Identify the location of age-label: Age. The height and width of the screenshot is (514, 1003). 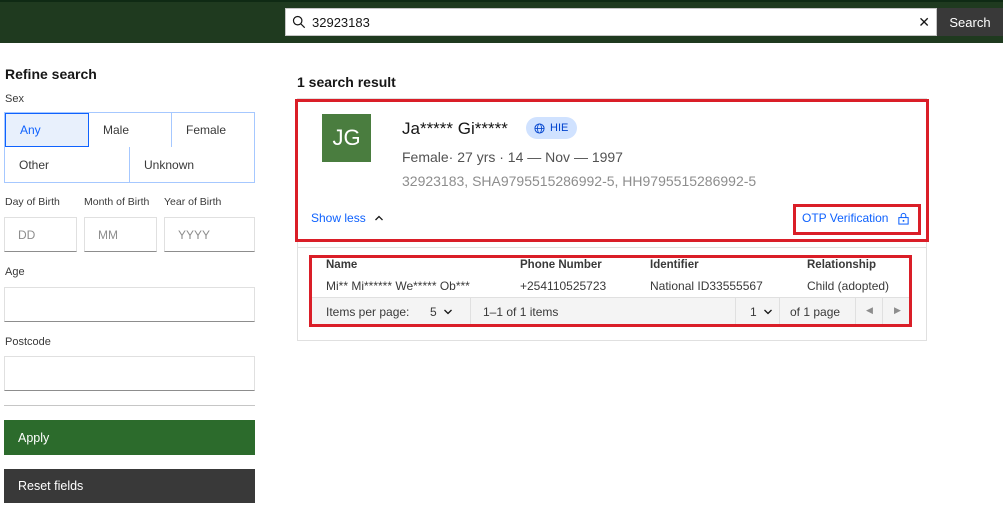
(15, 272).